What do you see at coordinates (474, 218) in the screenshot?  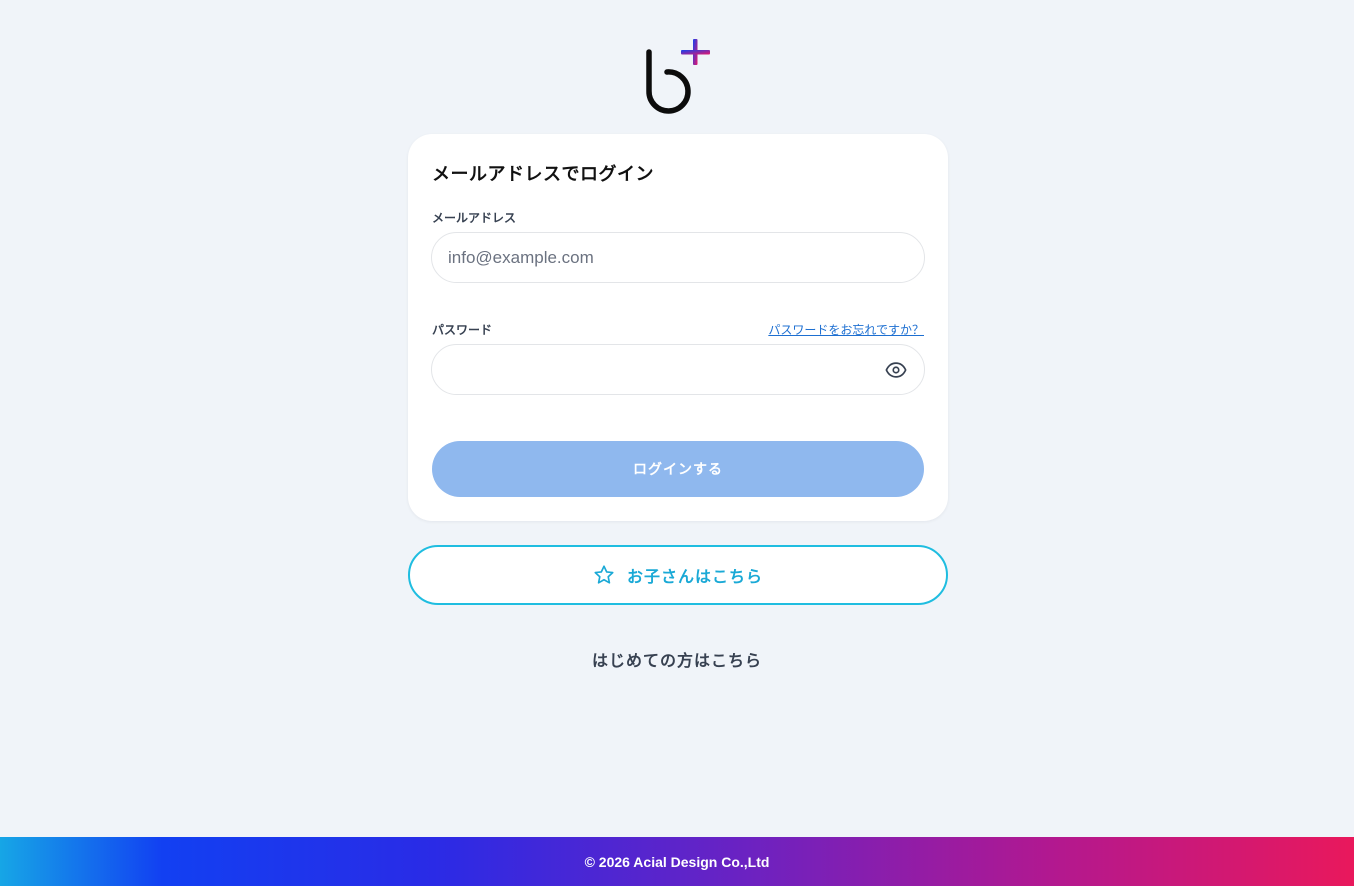 I see `email-label: メールアドレス` at bounding box center [474, 218].